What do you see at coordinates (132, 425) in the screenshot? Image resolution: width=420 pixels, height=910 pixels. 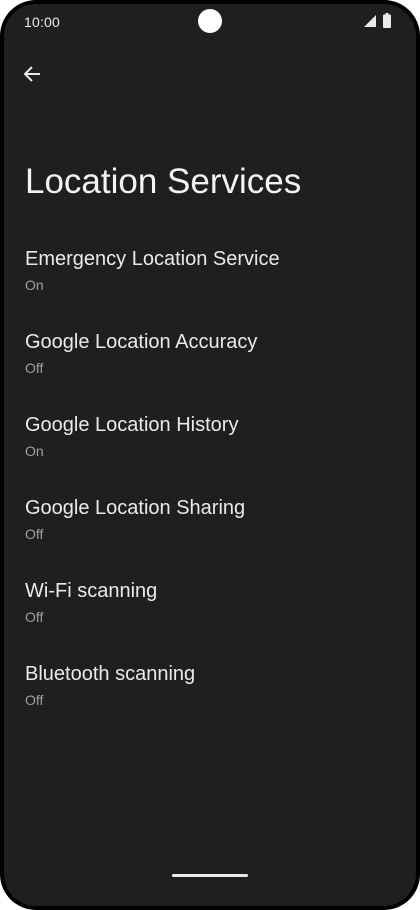 I see `setting-title: Google Location History` at bounding box center [132, 425].